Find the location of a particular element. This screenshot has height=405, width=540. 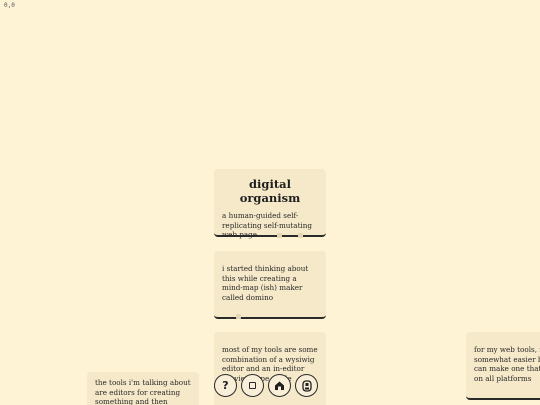

help-icon: ? is located at coordinates (225, 385).